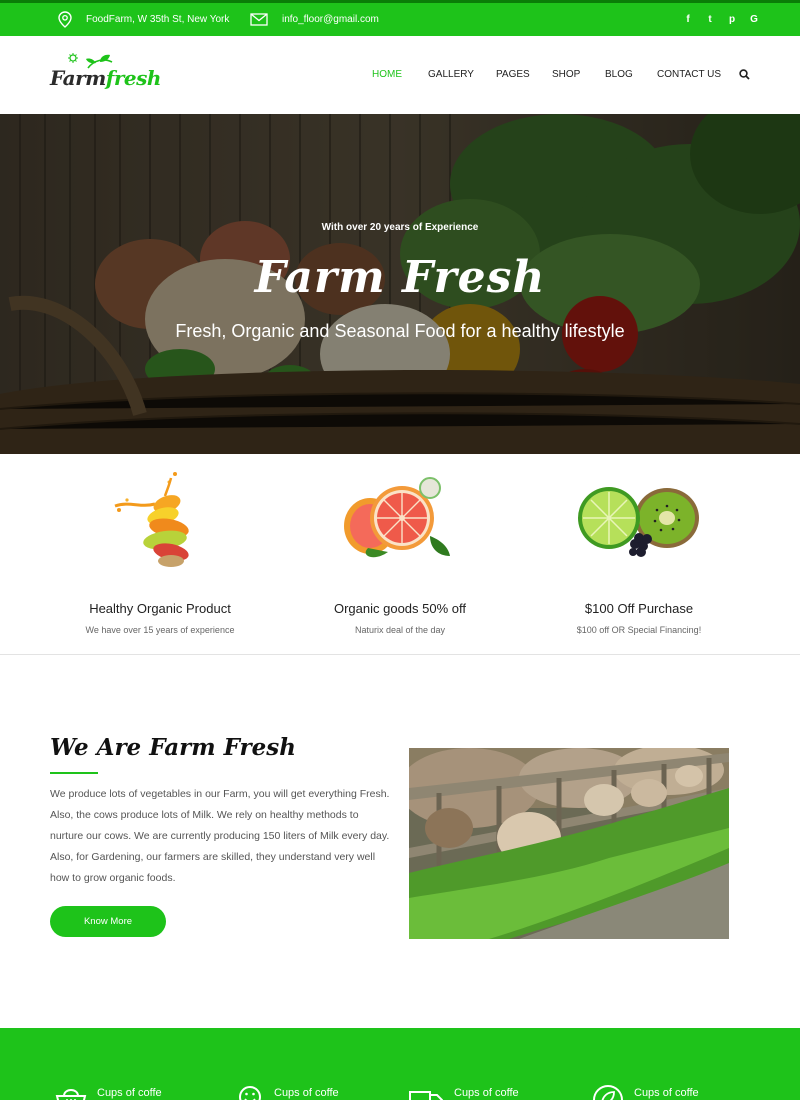  Describe the element at coordinates (638, 522) in the screenshot. I see `lime-kiwi-image` at that location.